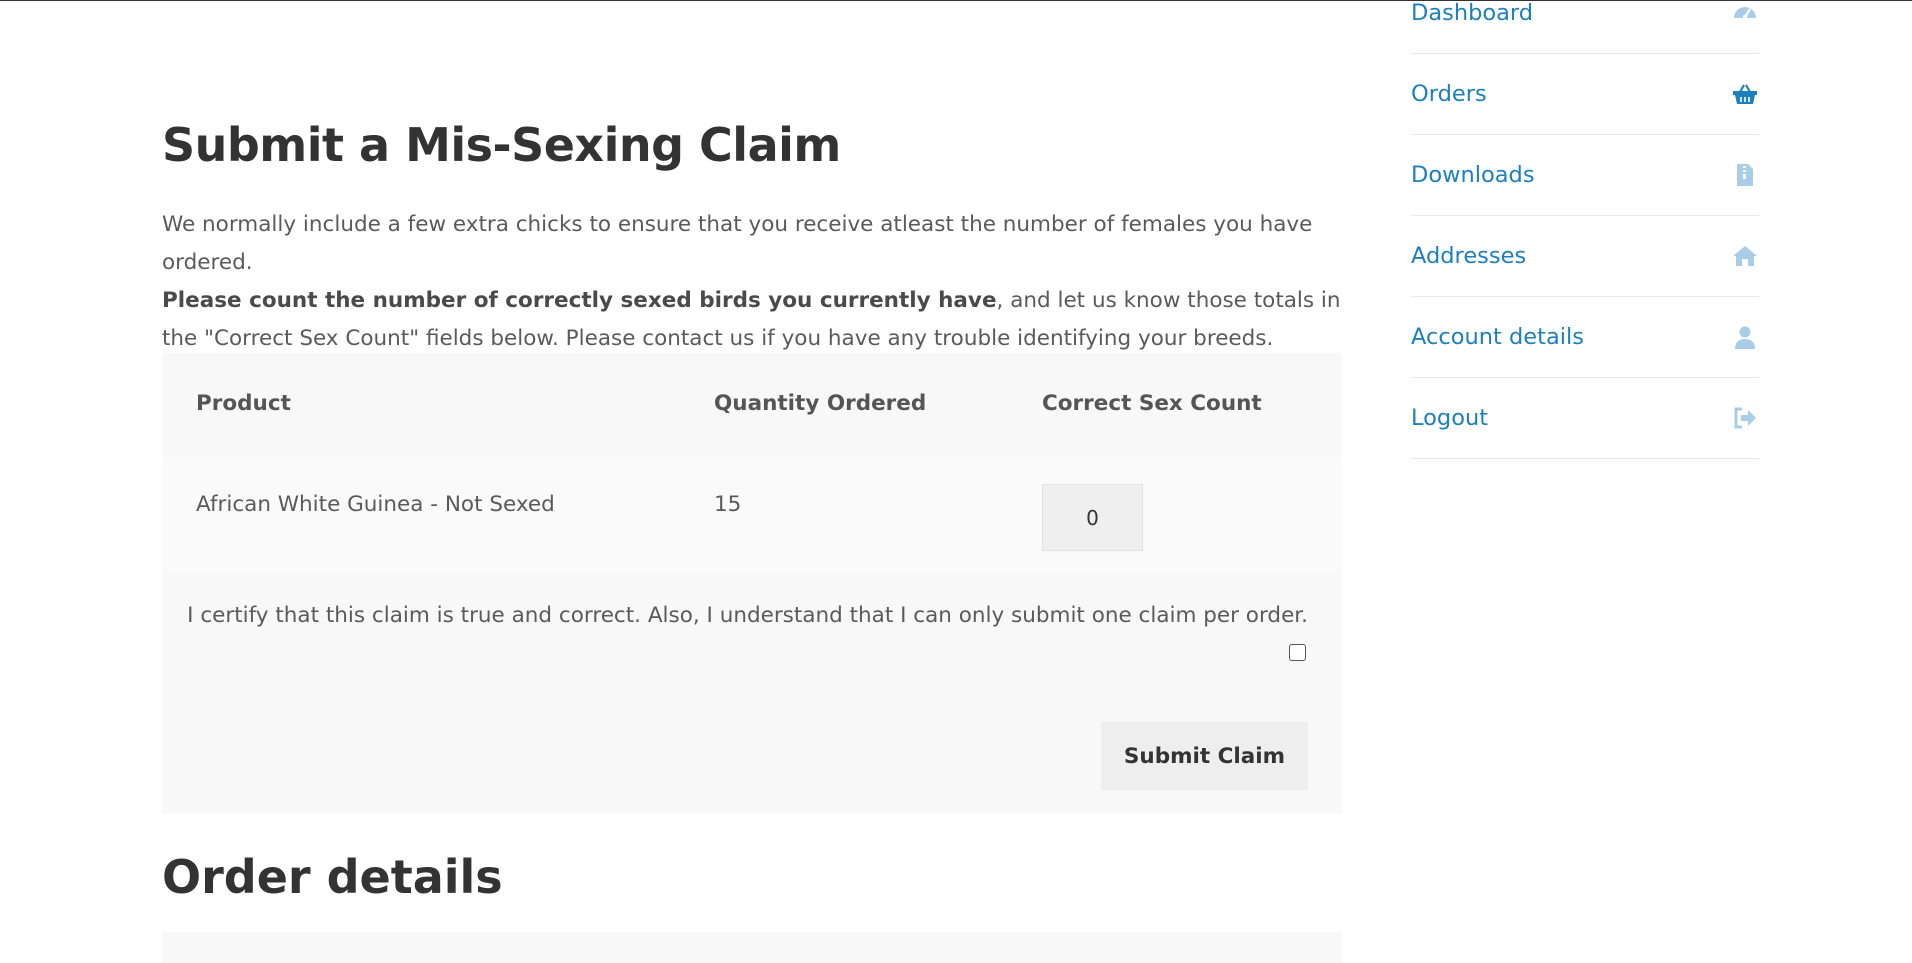  I want to click on home-icon, so click(1745, 256).